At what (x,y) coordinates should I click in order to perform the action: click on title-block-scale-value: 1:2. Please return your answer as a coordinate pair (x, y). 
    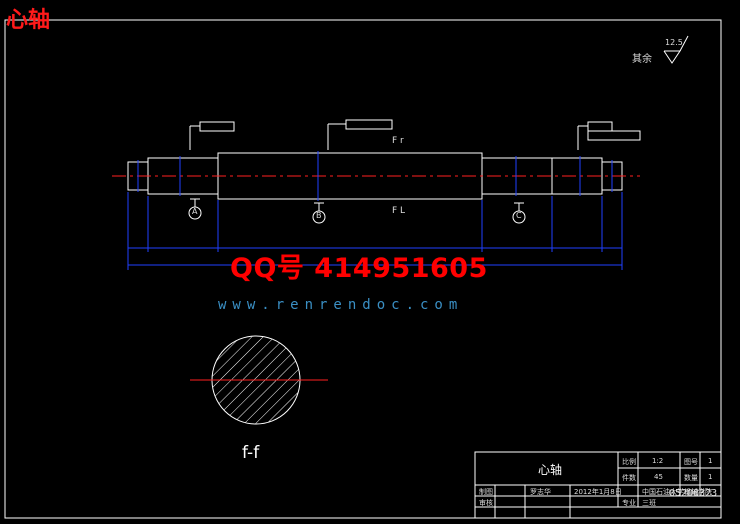
    Looking at the image, I should click on (658, 461).